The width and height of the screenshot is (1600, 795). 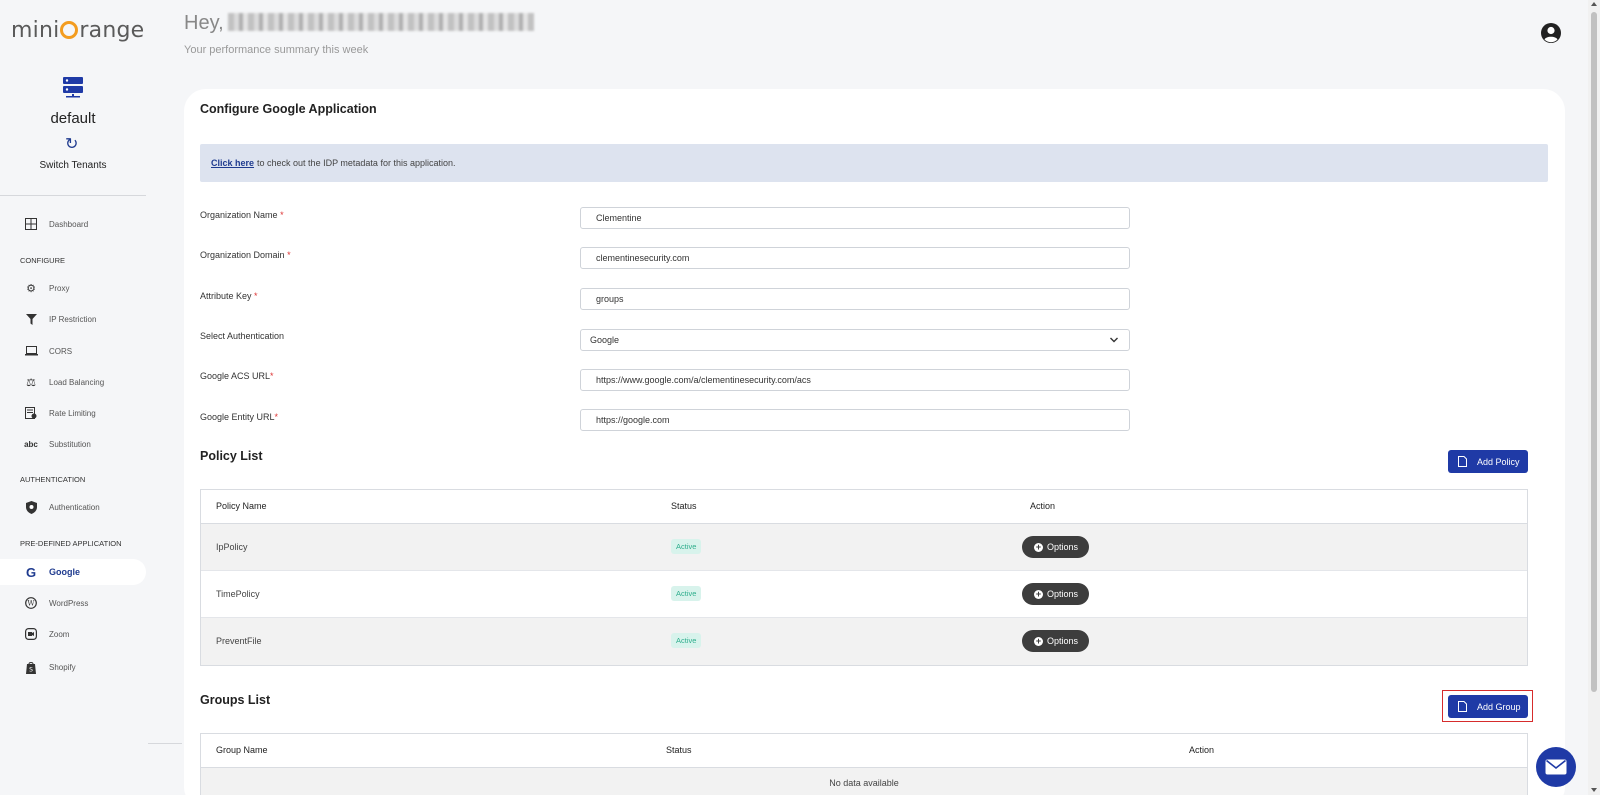 I want to click on sidebar-item-load-balancing: ⚖ Load Balancing, so click(x=73, y=382).